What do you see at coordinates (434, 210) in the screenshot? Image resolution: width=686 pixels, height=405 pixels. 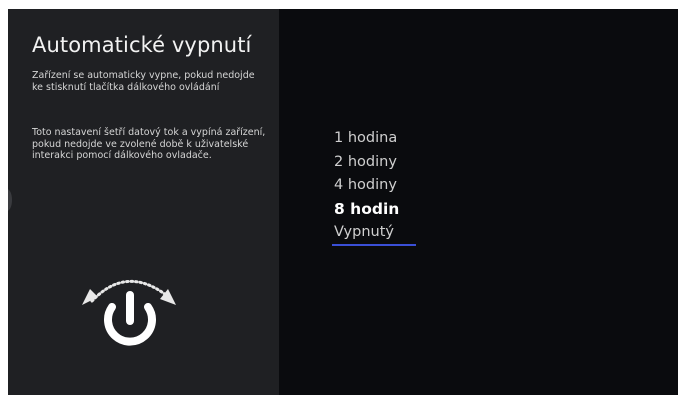 I see `option-8-hours: 8 hodin` at bounding box center [434, 210].